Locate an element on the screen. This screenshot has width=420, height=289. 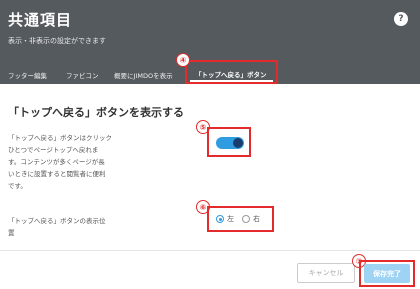
radio-left is located at coordinates (220, 219).